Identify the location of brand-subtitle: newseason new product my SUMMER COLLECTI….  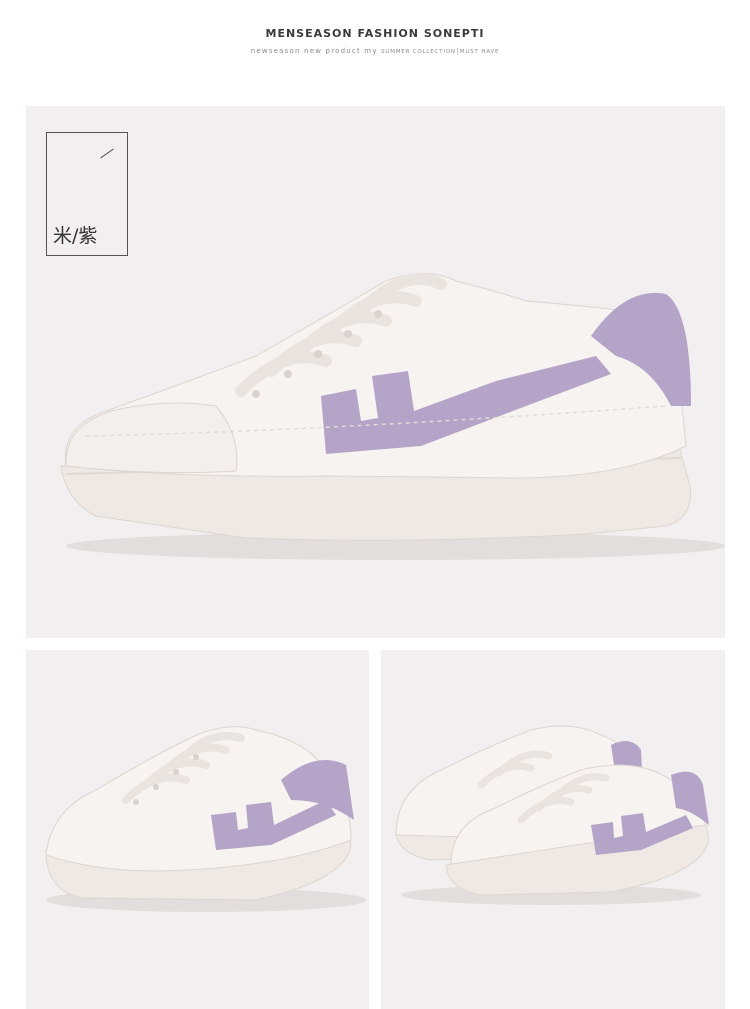
(375, 51).